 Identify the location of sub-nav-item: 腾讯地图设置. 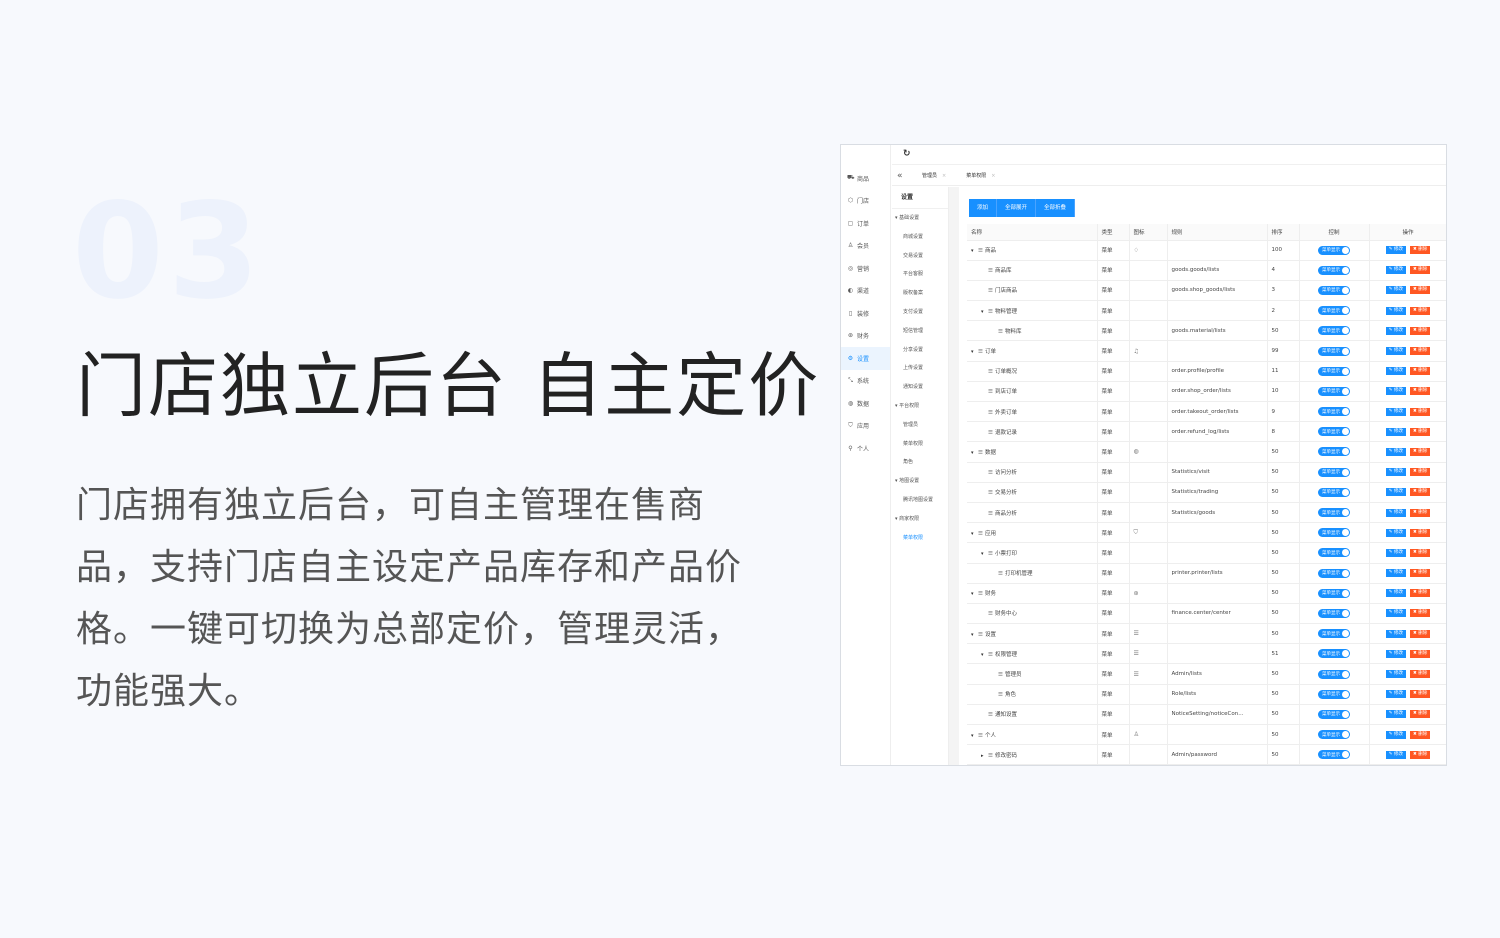
(920, 500).